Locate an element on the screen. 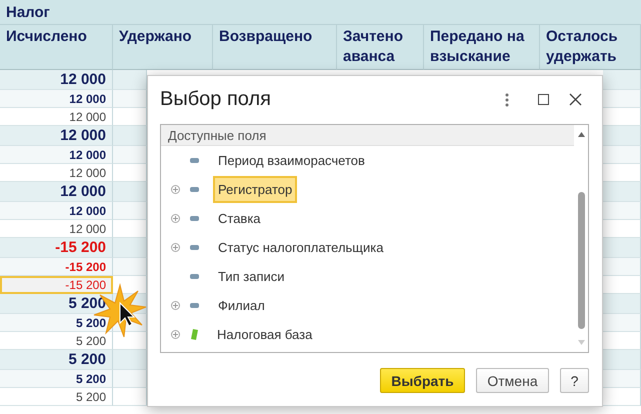  tree-item: Налоговая база is located at coordinates (265, 334).